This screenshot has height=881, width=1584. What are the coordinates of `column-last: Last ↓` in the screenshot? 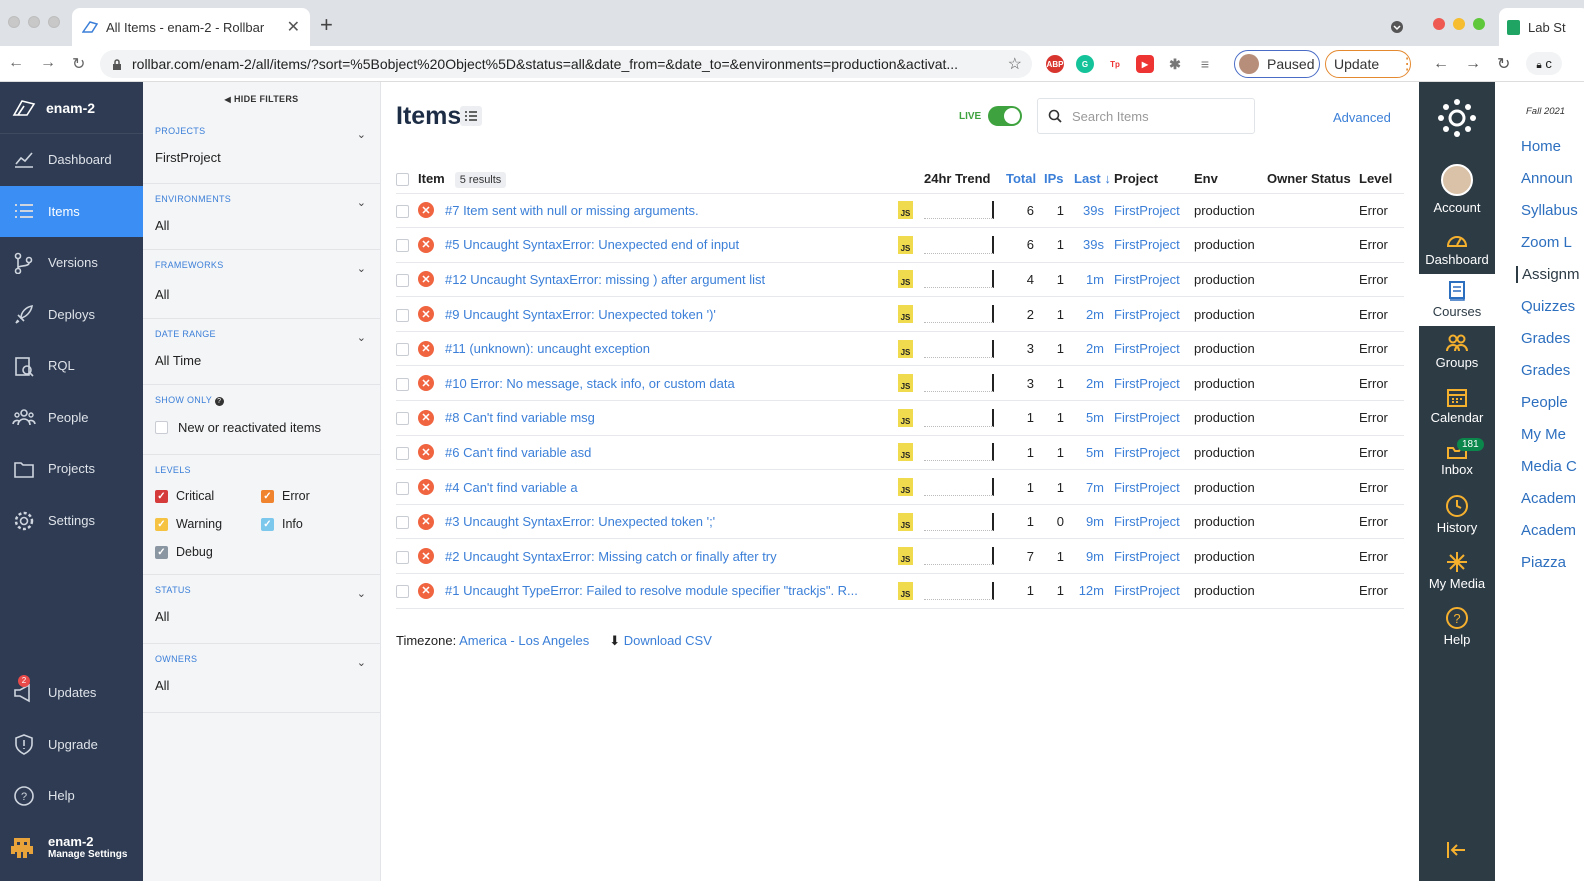 It's located at (1094, 179).